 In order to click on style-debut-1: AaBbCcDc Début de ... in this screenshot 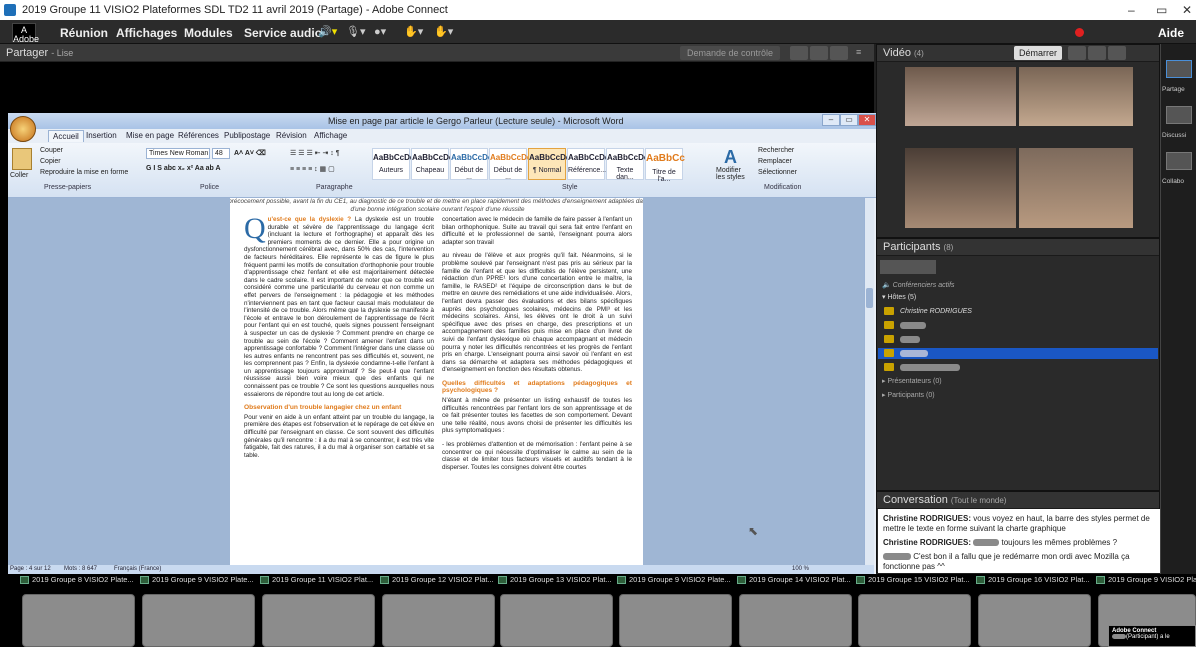, I will do `click(471, 164)`.